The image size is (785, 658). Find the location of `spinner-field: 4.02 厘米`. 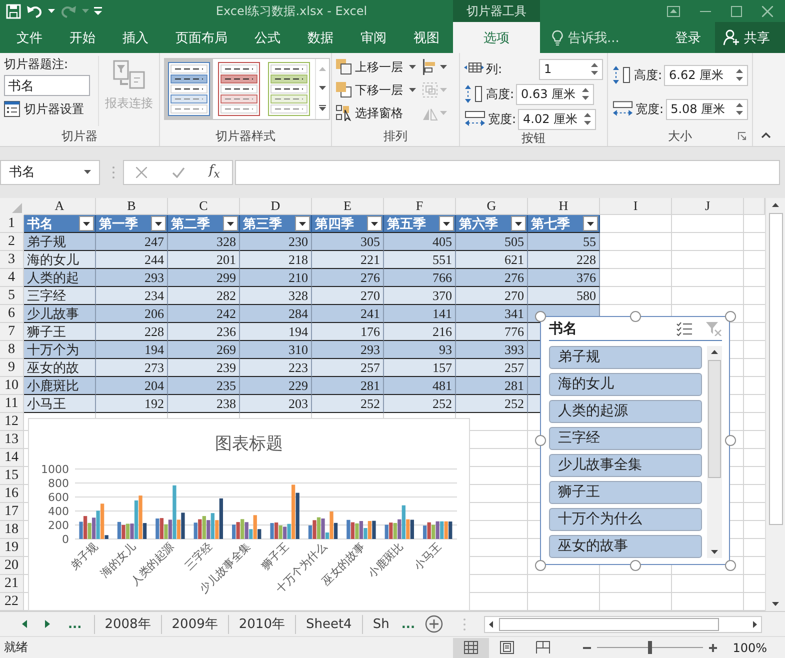

spinner-field: 4.02 厘米 is located at coordinates (557, 119).